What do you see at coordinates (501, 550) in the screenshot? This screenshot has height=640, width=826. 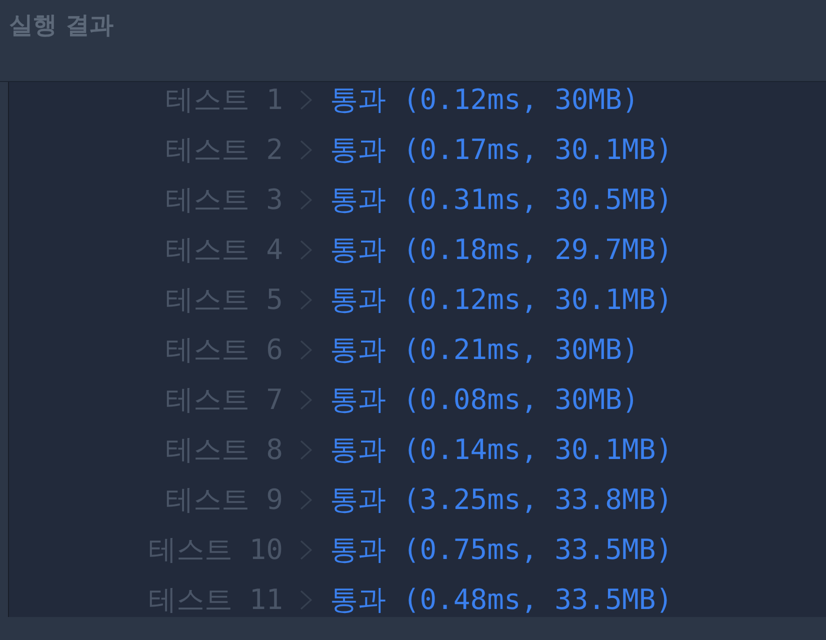 I see `test-result: 통과 (0.75ms, 33.5MB)` at bounding box center [501, 550].